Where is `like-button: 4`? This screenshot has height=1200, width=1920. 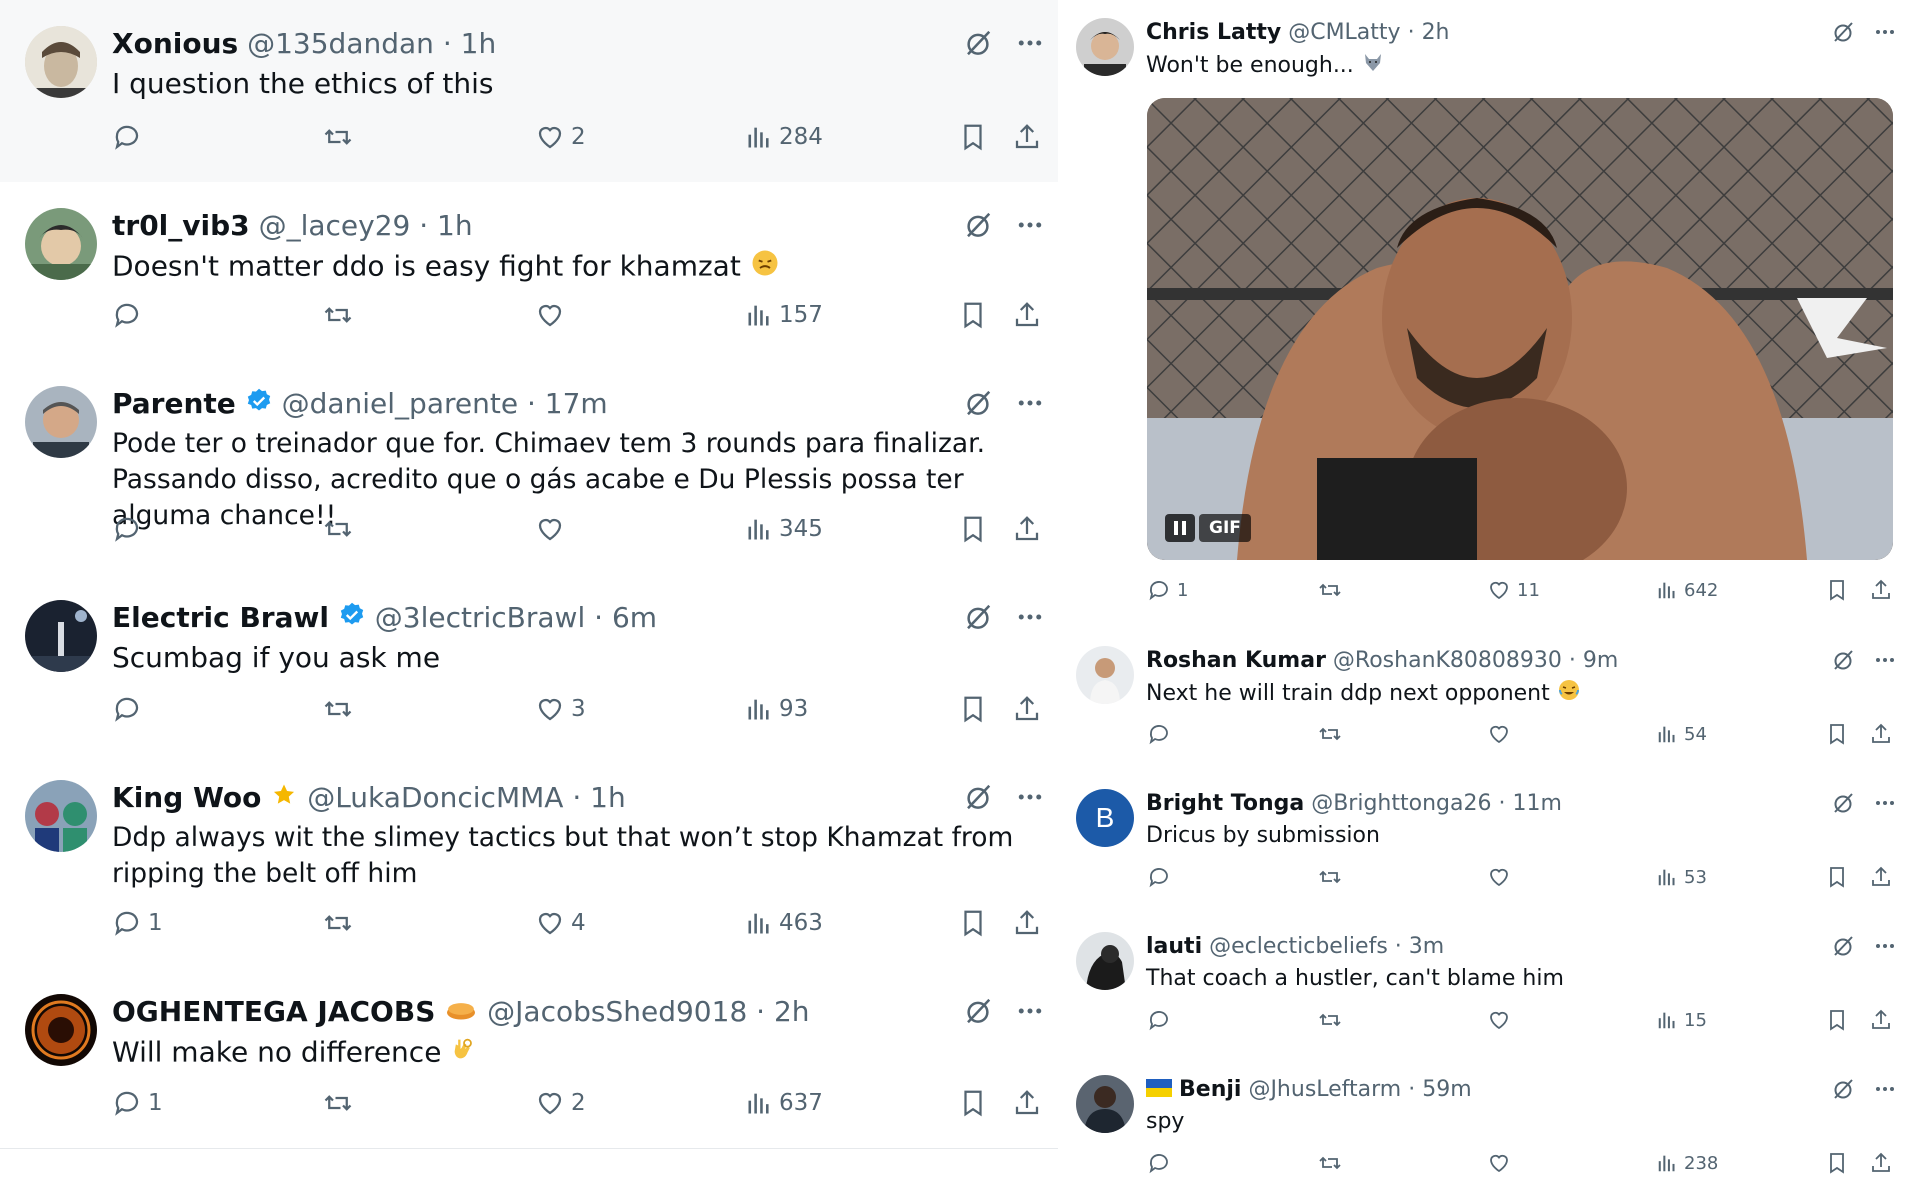
like-button: 4 is located at coordinates (560, 923).